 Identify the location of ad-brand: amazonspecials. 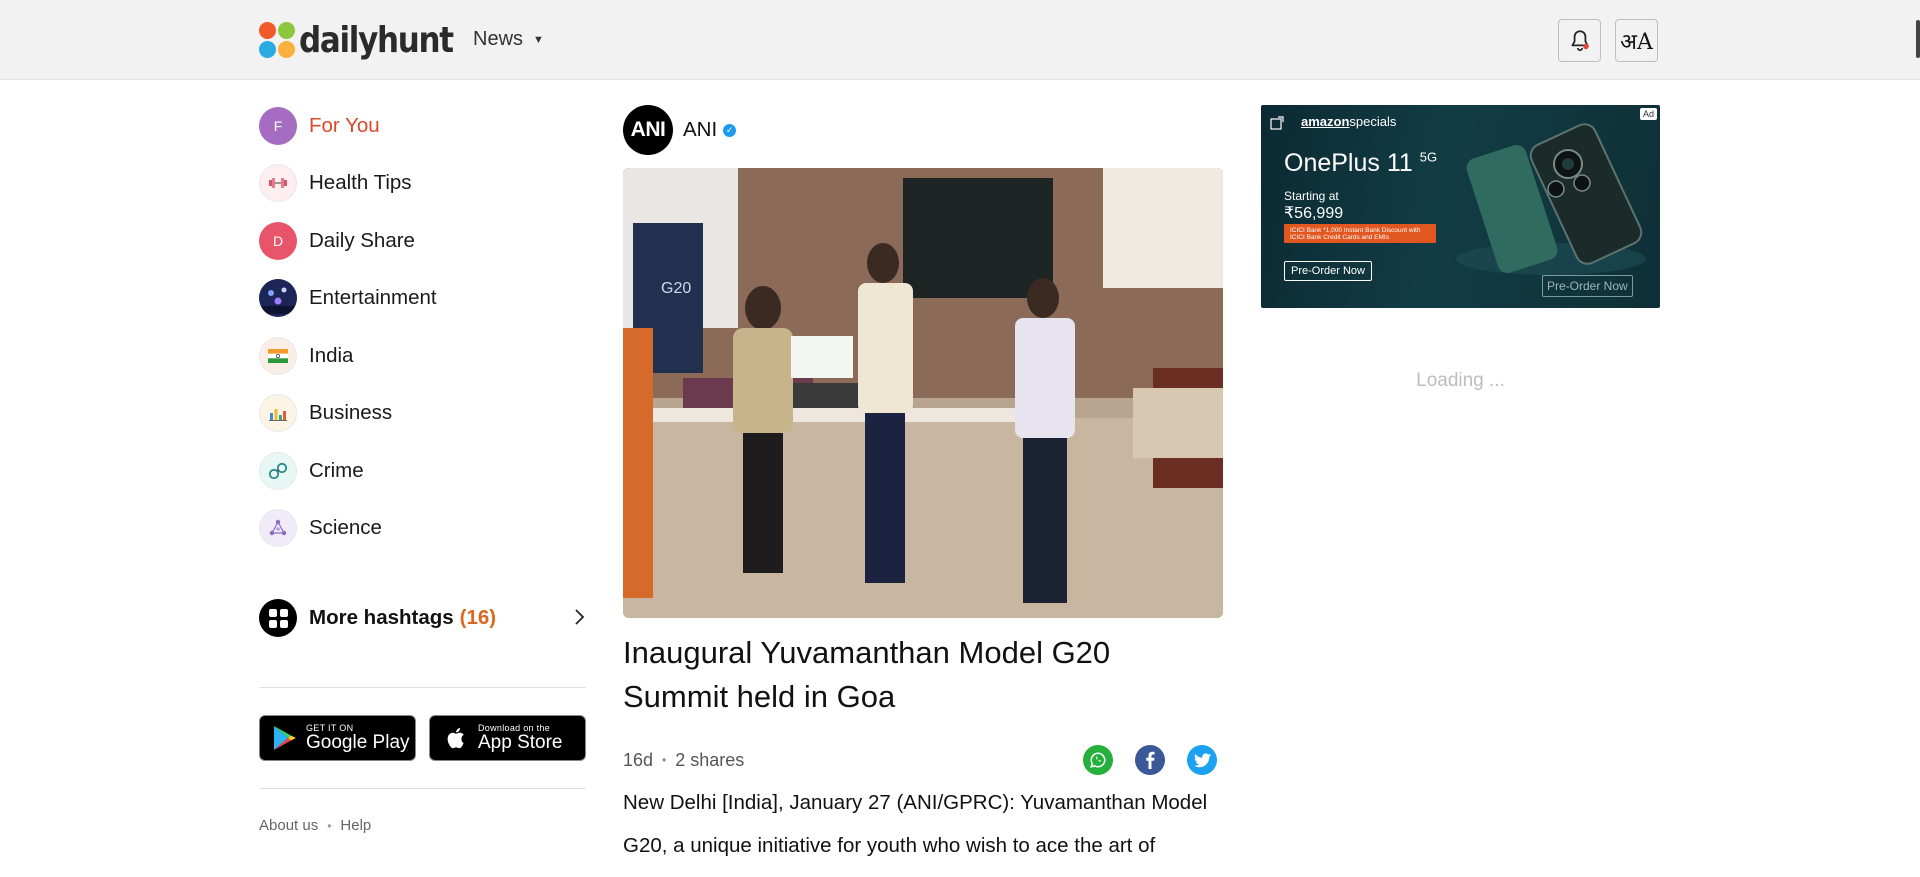
(1348, 121).